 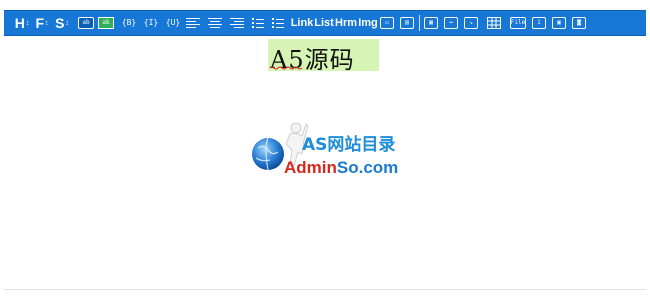 I want to click on font-button: F ↕, so click(x=42, y=23).